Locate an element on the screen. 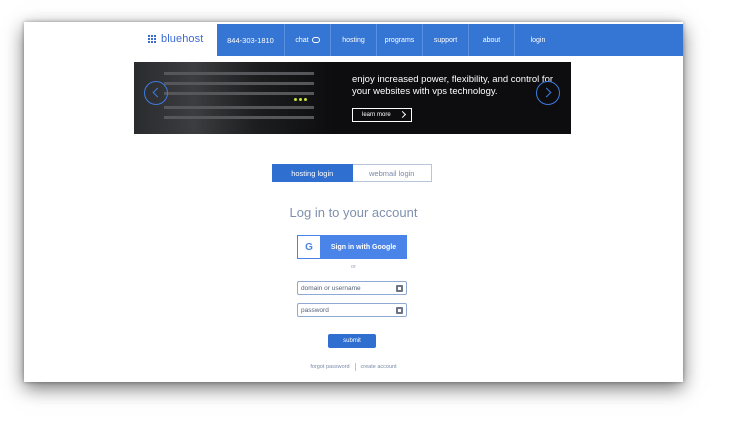 Image resolution: width=737 pixels, height=436 pixels. footer-links: forgot password create account is located at coordinates (353, 367).